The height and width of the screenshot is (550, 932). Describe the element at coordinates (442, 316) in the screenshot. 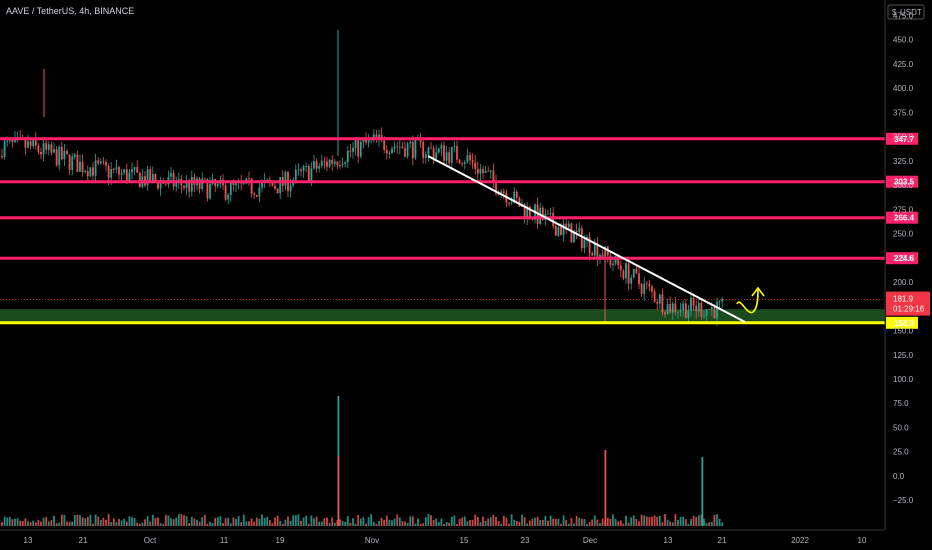

I see `support-zone` at that location.